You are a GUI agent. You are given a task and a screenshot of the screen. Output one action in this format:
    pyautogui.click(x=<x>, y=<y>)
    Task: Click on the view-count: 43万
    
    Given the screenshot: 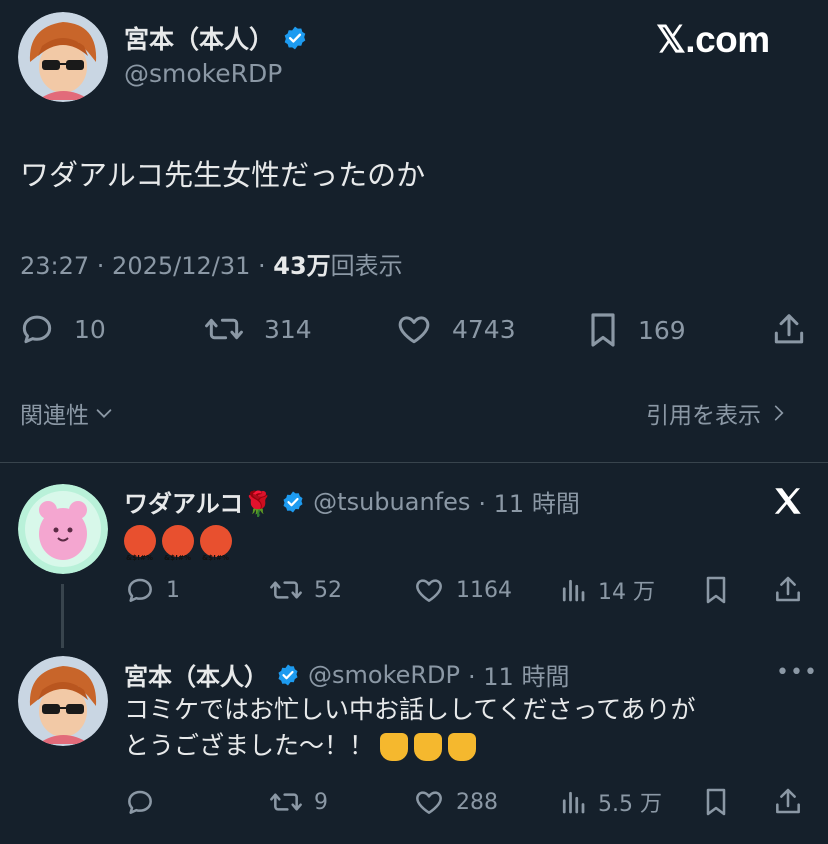 What is the action you would take?
    pyautogui.click(x=302, y=266)
    